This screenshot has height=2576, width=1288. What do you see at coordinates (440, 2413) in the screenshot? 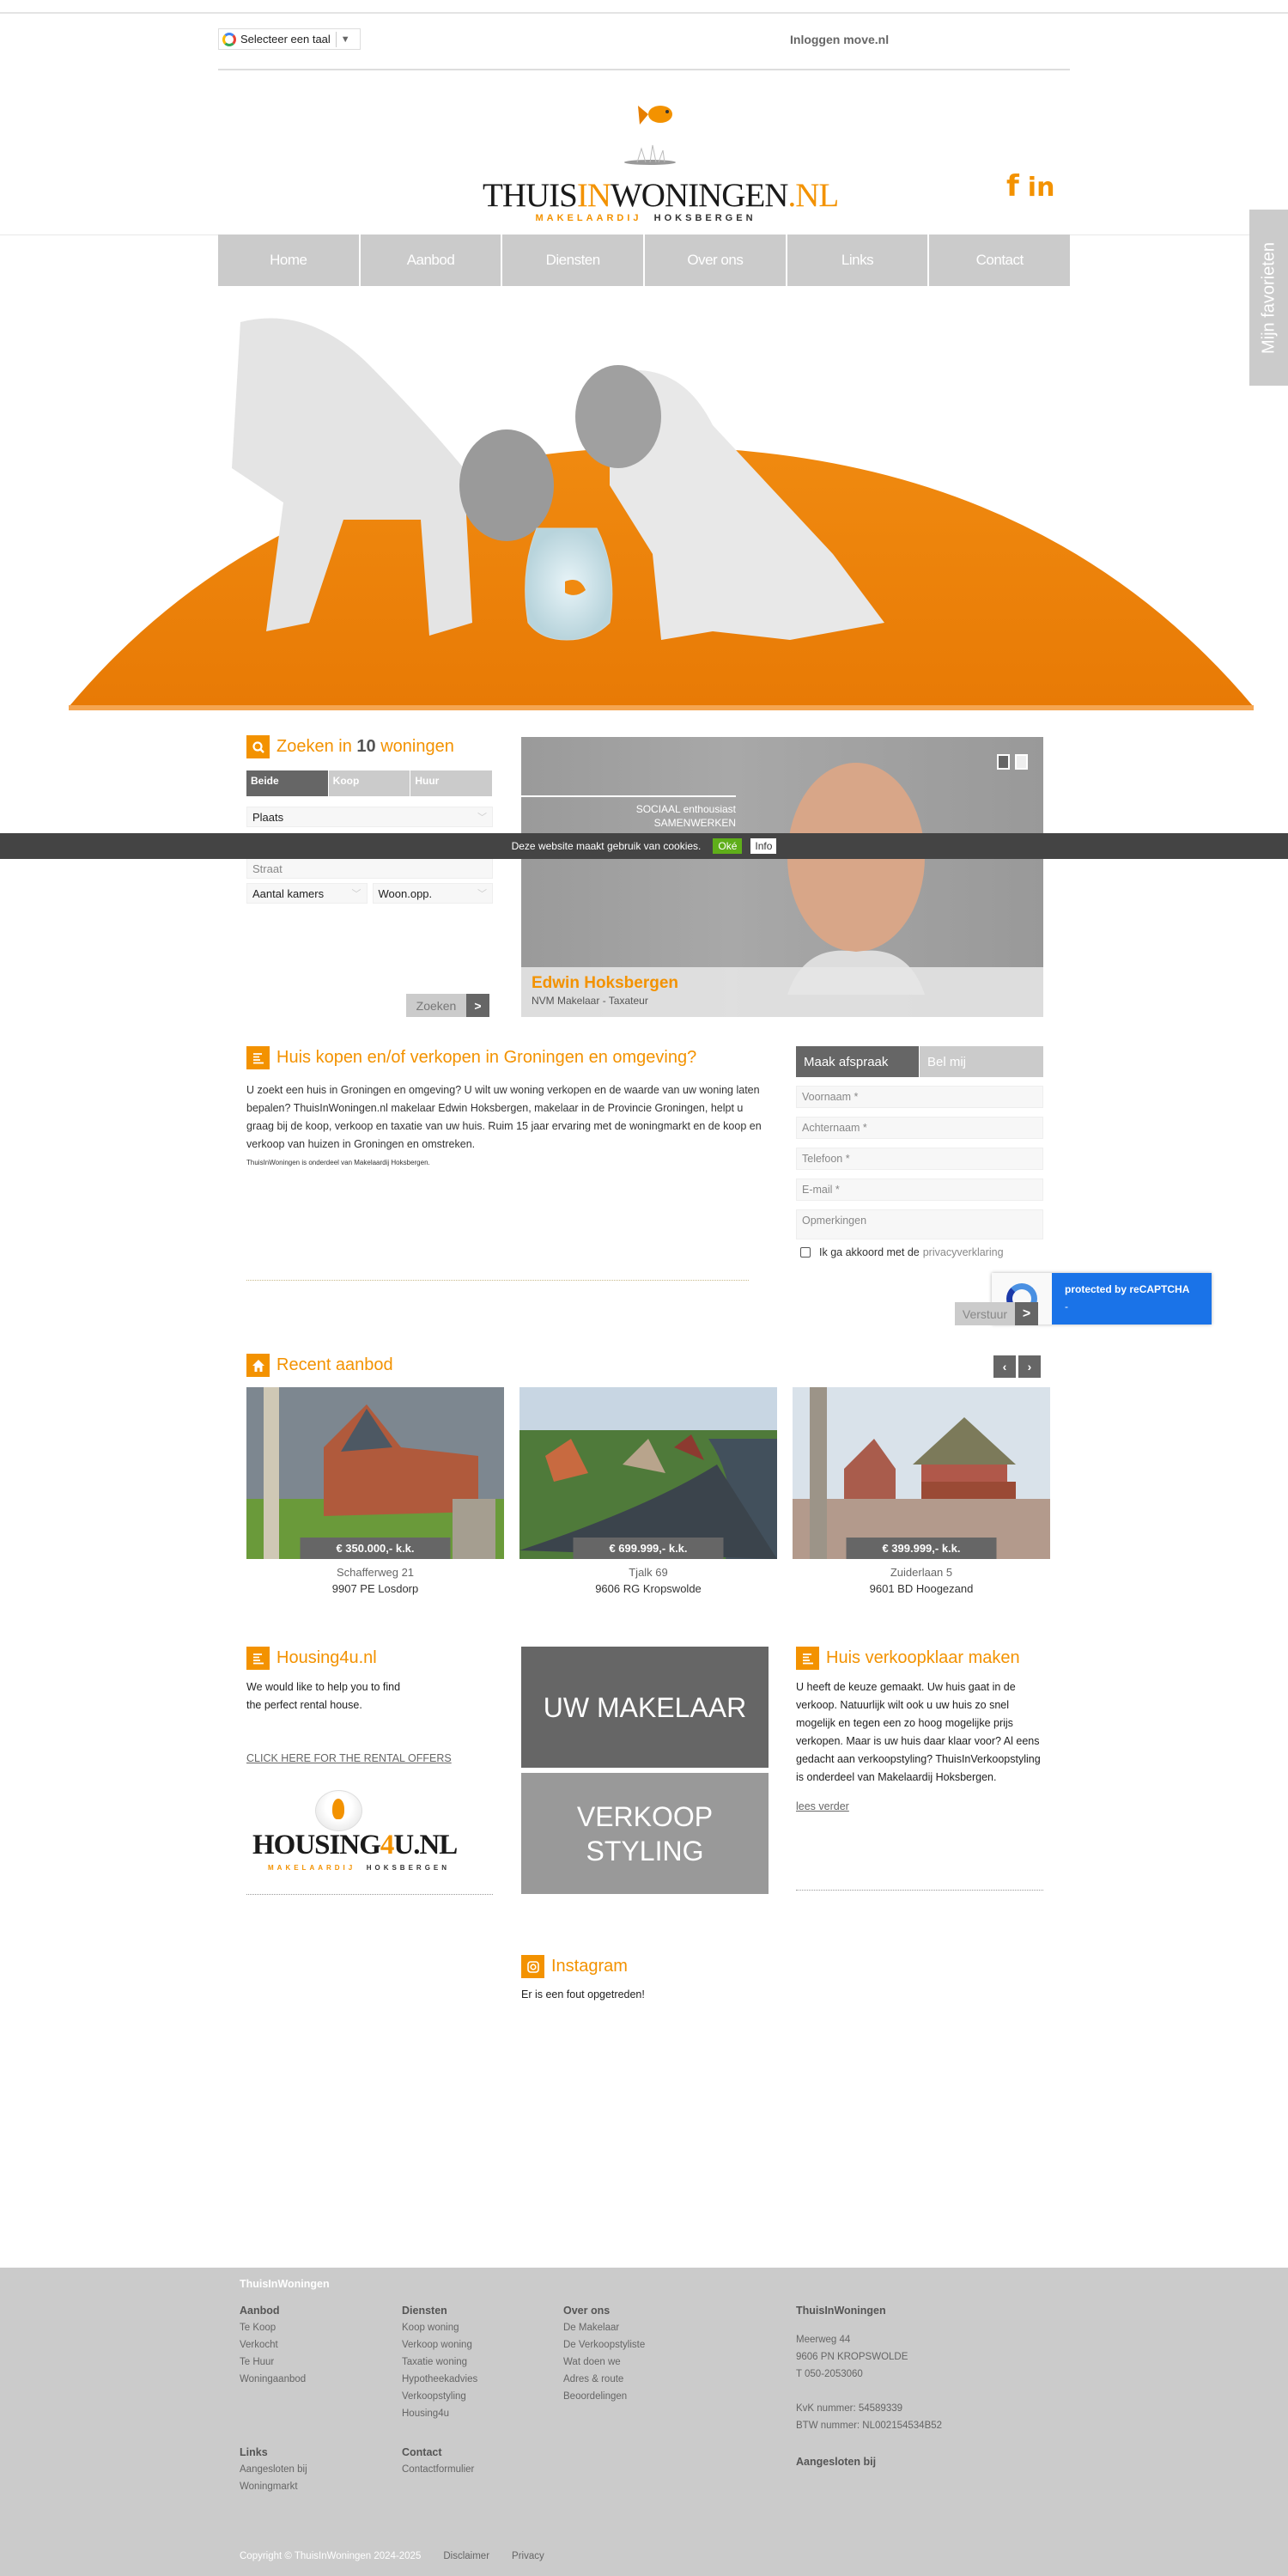
I see `footer-link: Housing4u` at bounding box center [440, 2413].